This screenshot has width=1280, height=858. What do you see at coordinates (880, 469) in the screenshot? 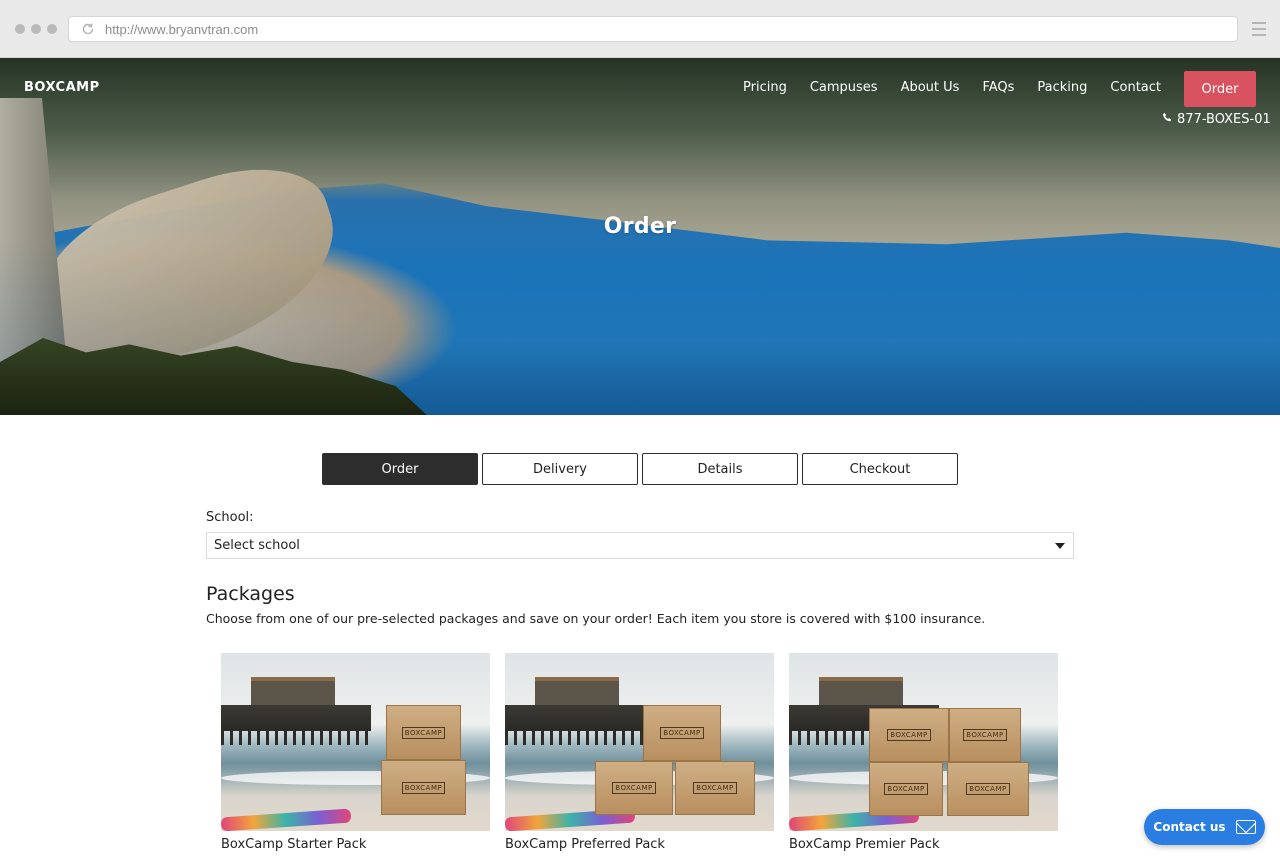
I see `step-checkout: Checkout` at bounding box center [880, 469].